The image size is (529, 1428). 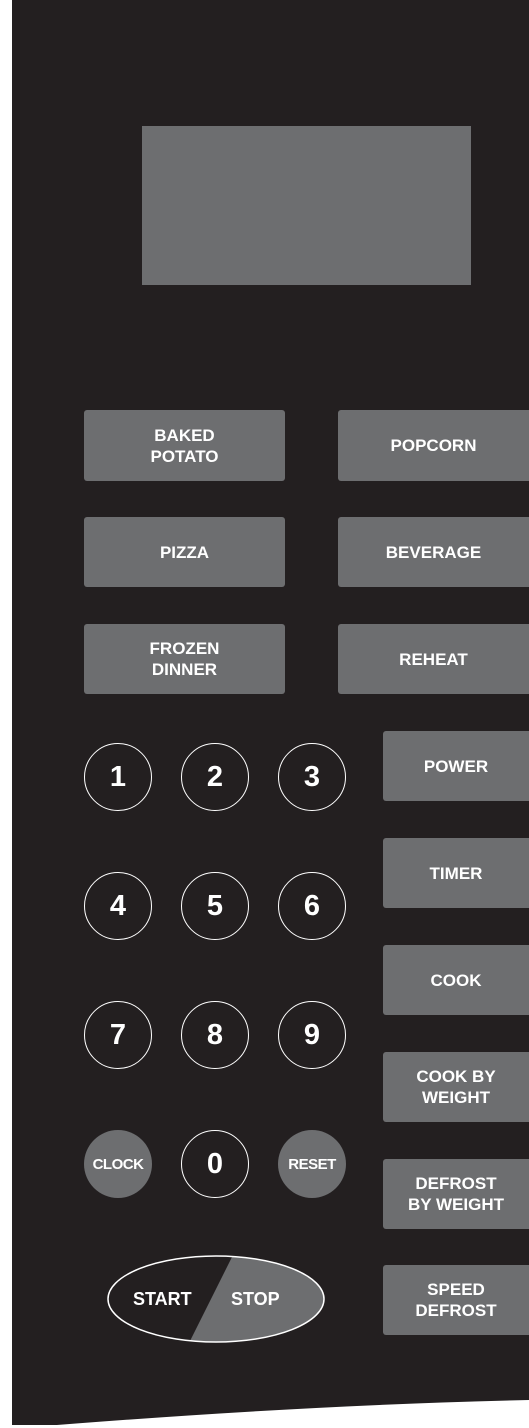 What do you see at coordinates (215, 1164) in the screenshot?
I see `digit-0-button: 0` at bounding box center [215, 1164].